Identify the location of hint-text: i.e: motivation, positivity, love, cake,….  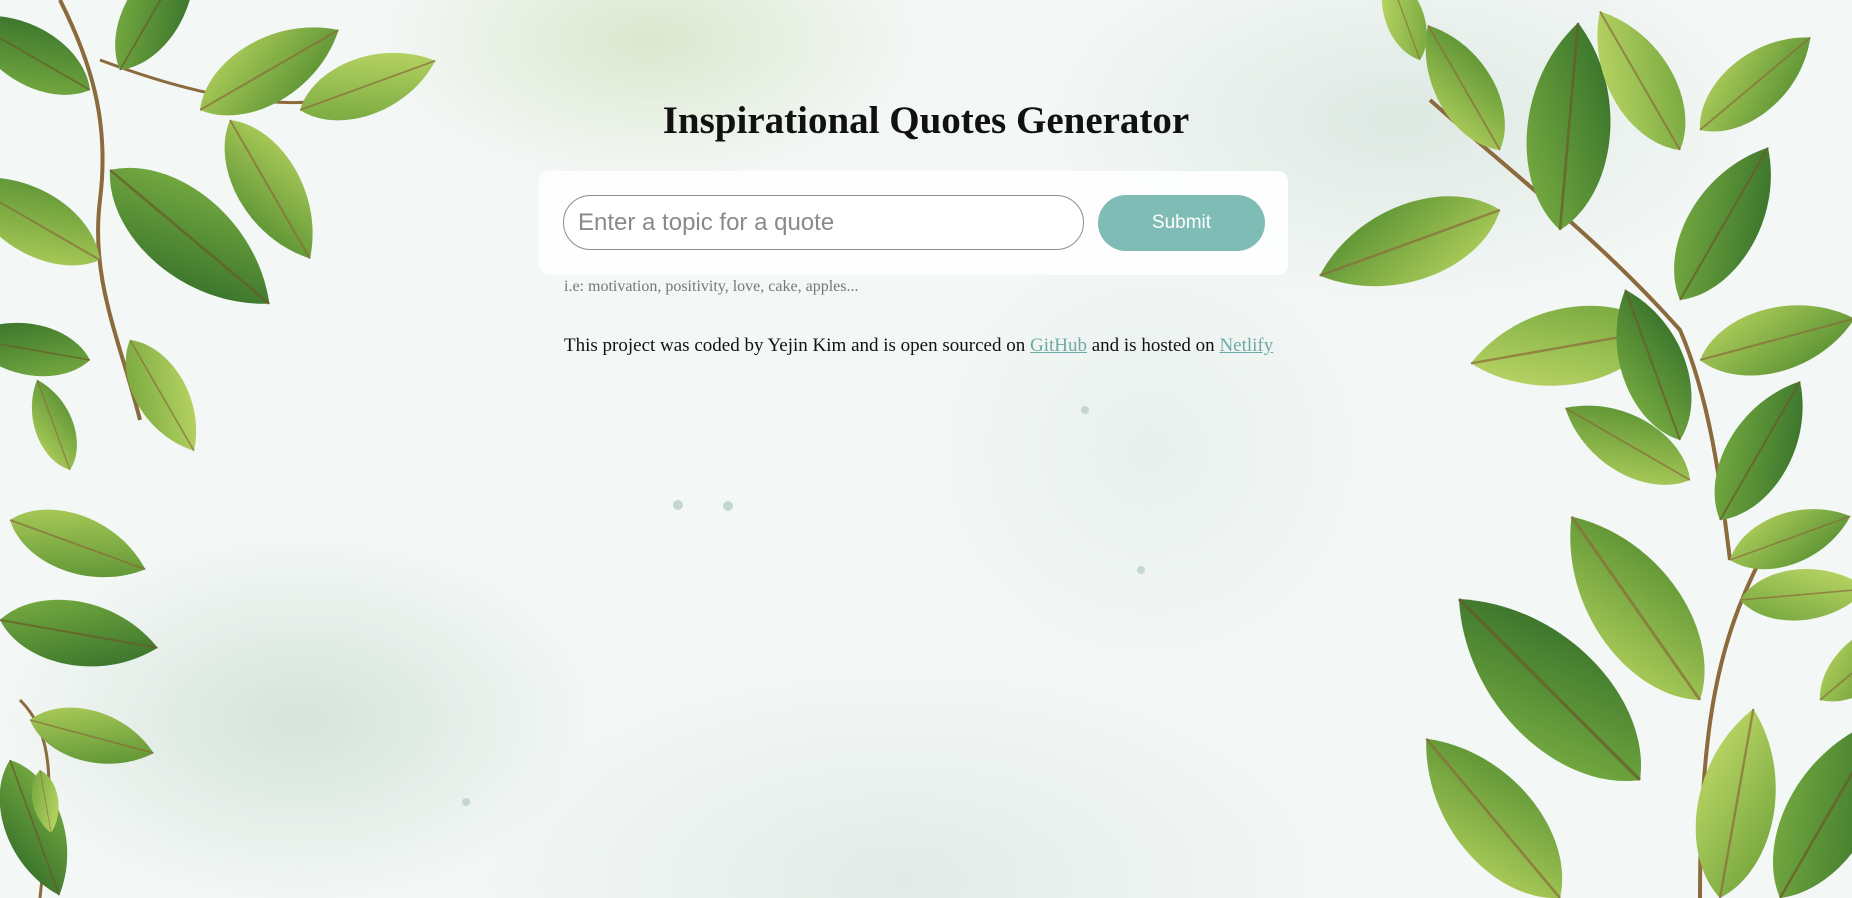
(711, 286).